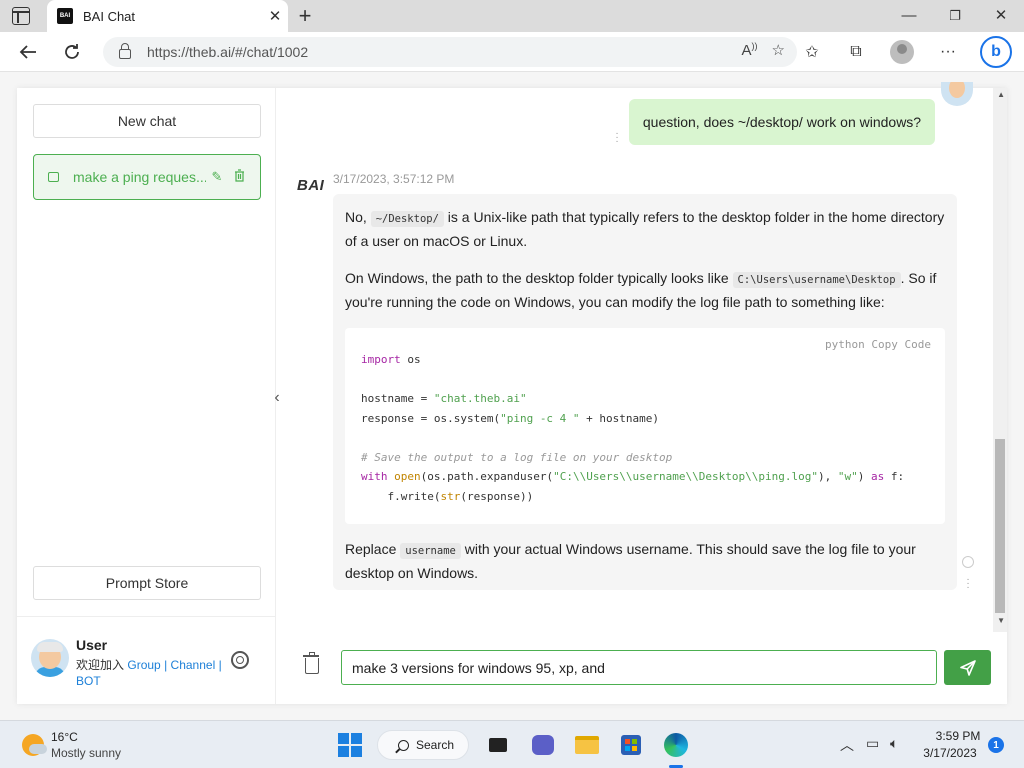 The width and height of the screenshot is (1024, 768). What do you see at coordinates (152, 673) in the screenshot?
I see `user-description: 欢迎加入 Group | Channel | BOT` at bounding box center [152, 673].